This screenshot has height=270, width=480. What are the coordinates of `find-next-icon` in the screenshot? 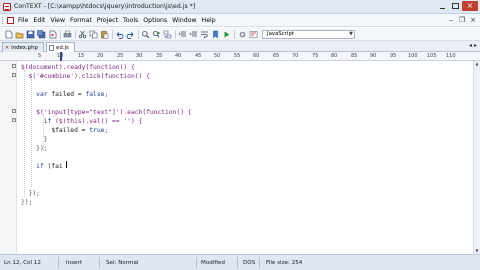 It's located at (156, 34).